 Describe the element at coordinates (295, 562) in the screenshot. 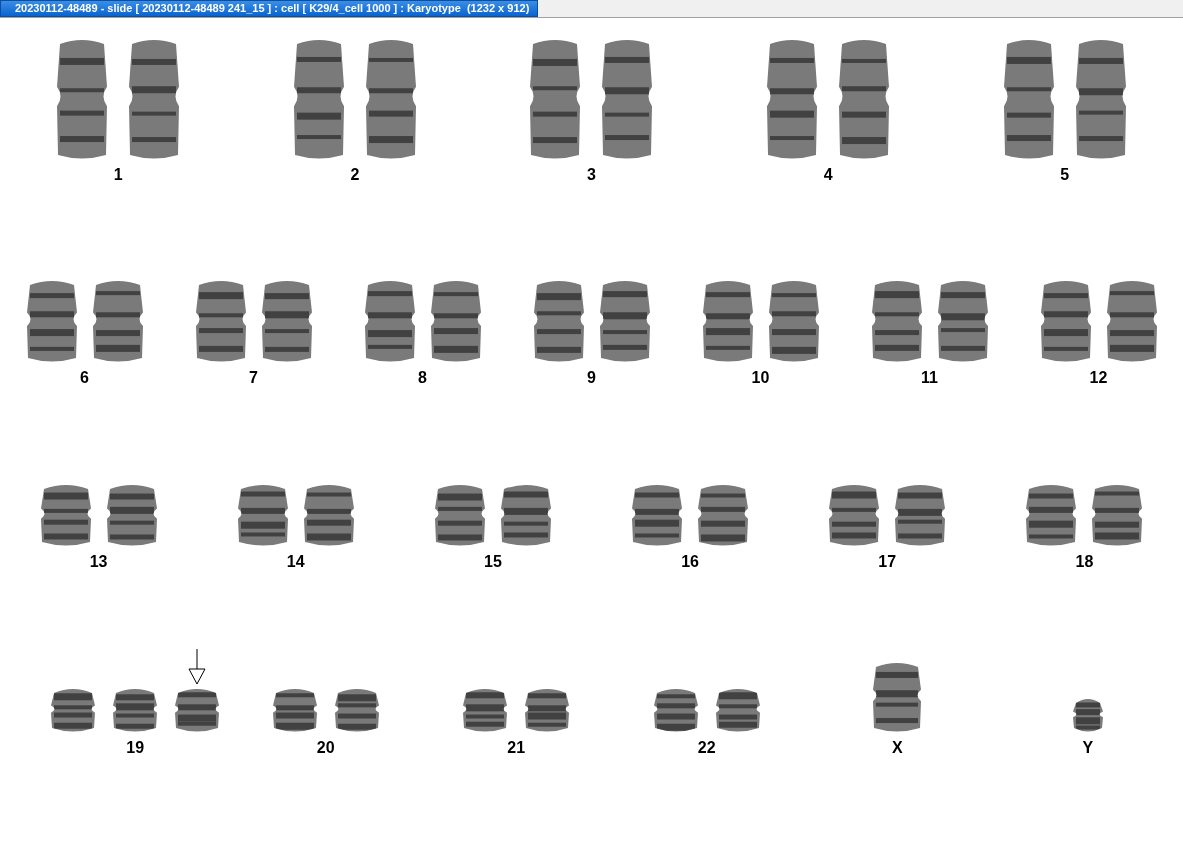

I see `chromosome-number: 14` at that location.